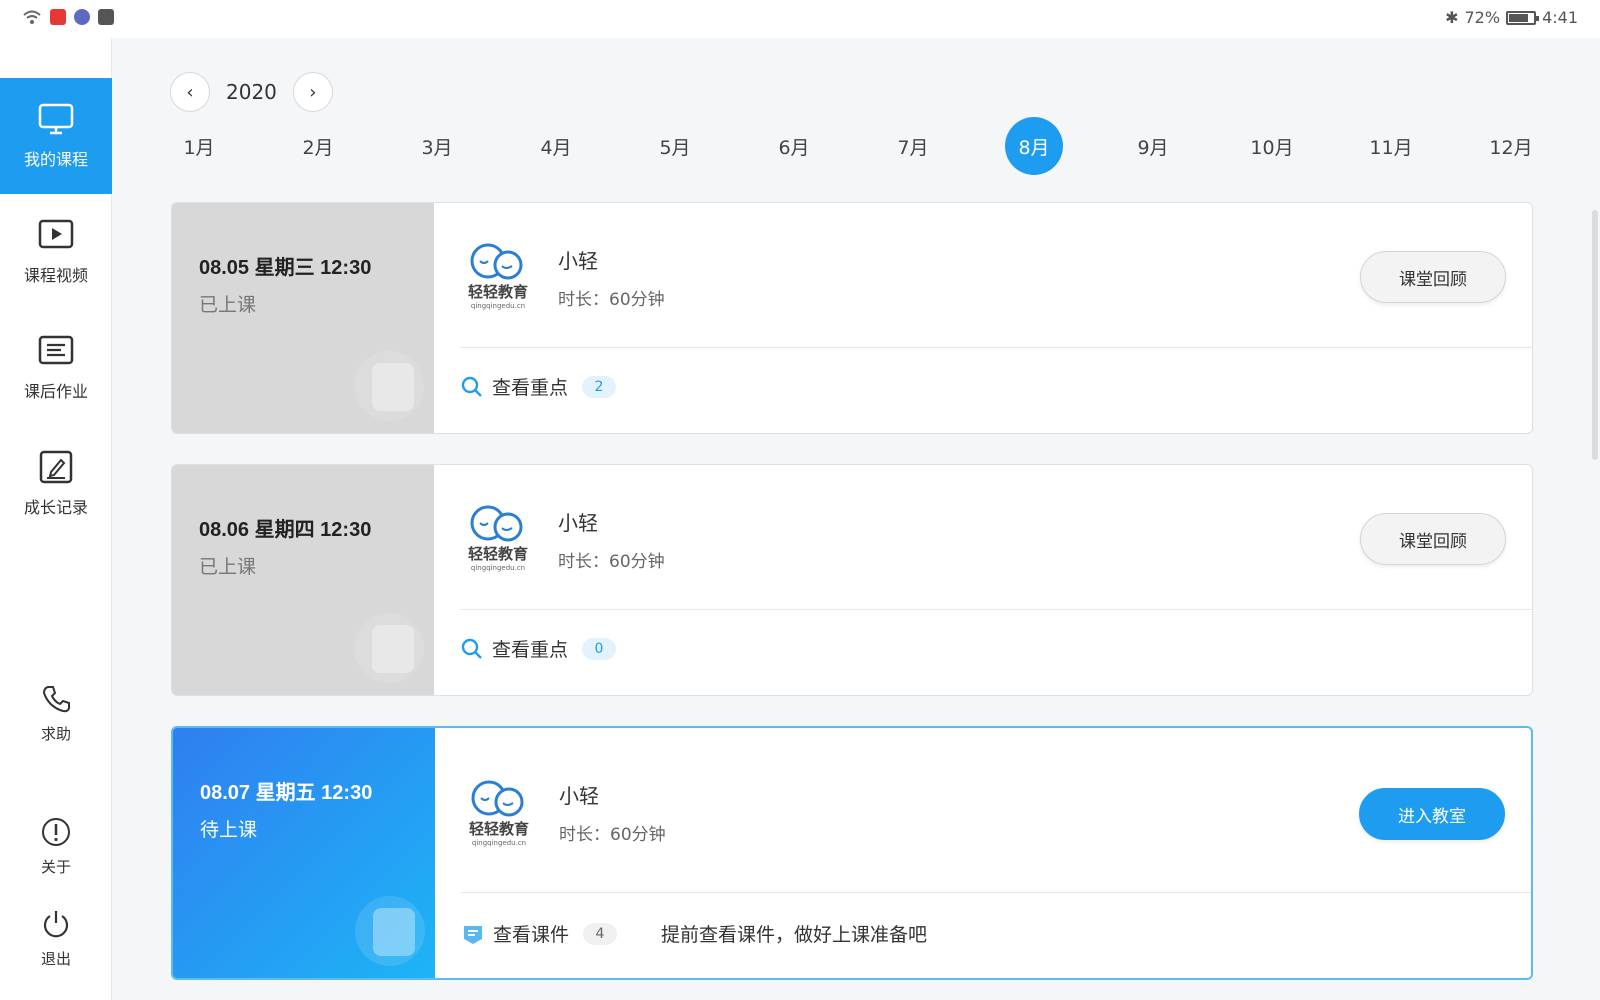 This screenshot has width=1600, height=1000. Describe the element at coordinates (68, 17) in the screenshot. I see `status-icons` at that location.